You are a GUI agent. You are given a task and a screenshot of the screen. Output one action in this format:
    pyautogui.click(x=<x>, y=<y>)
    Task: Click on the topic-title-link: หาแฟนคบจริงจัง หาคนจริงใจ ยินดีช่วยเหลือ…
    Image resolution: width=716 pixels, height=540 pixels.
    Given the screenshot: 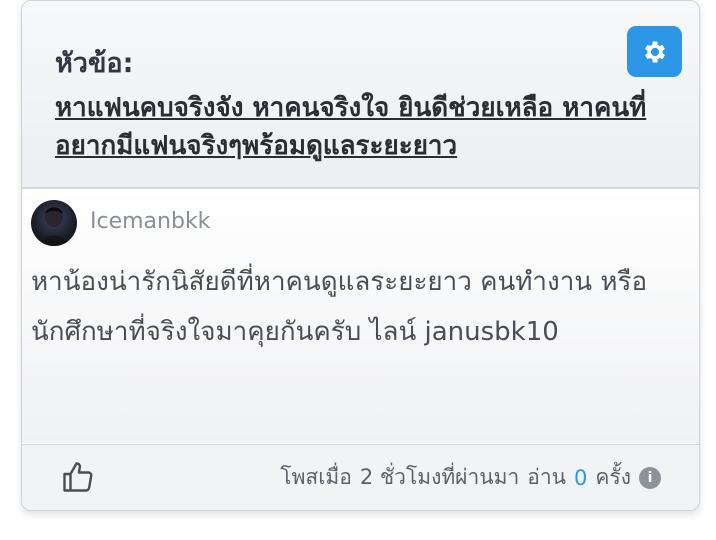 What is the action you would take?
    pyautogui.click(x=362, y=127)
    